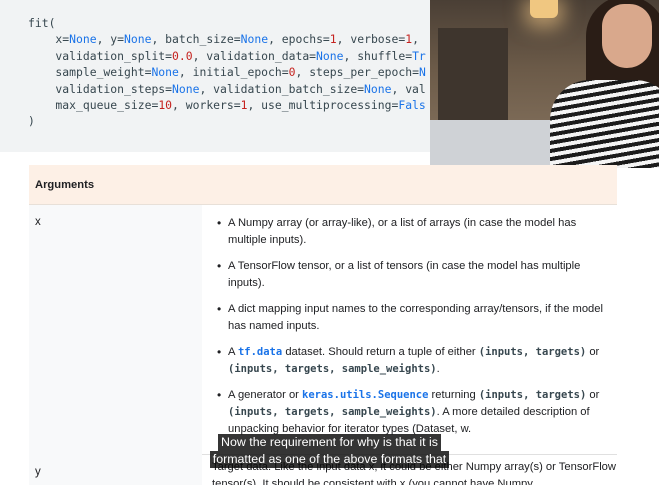 Image resolution: width=659 pixels, height=485 pixels. What do you see at coordinates (299, 39) in the screenshot?
I see `code-segment: , epochs=` at bounding box center [299, 39].